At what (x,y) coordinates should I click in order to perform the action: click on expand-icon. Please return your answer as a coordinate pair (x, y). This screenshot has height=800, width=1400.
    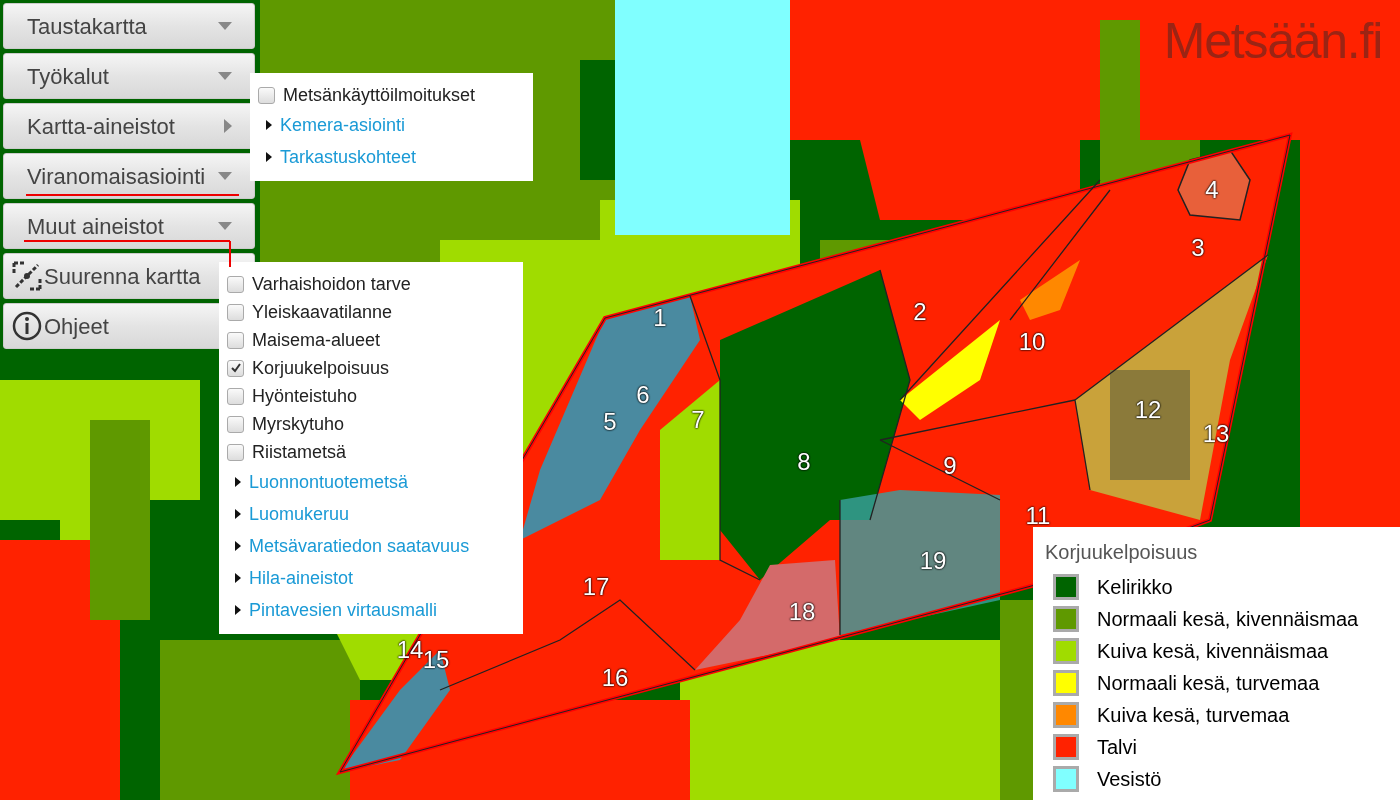
    Looking at the image, I should click on (27, 276).